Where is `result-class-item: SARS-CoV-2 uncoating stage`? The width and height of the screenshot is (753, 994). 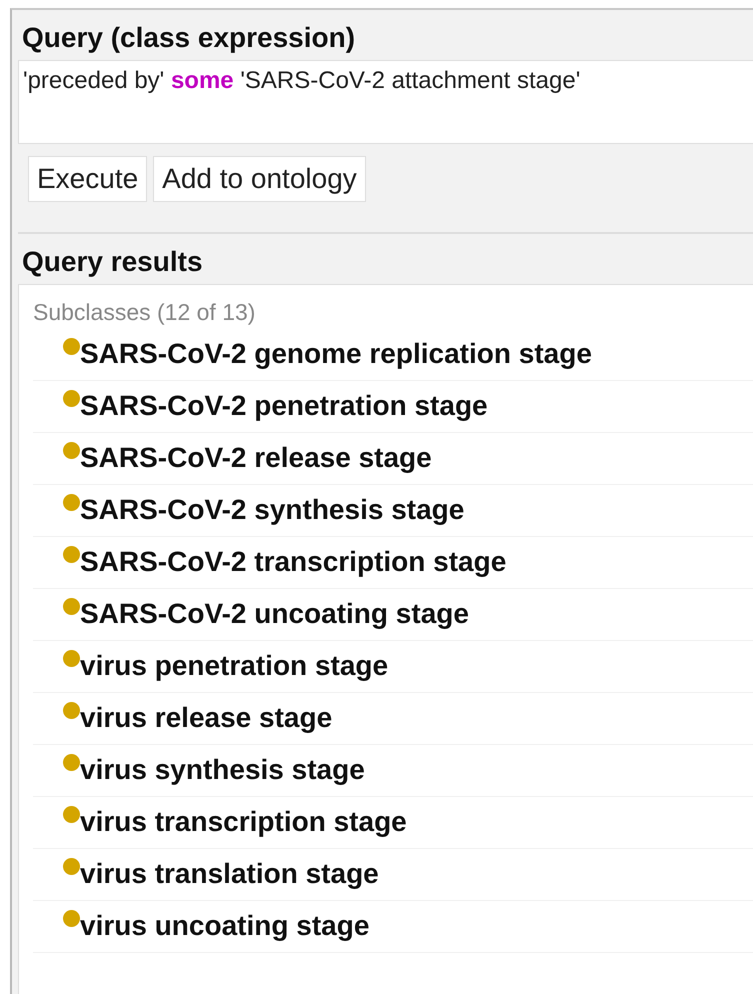
result-class-item: SARS-CoV-2 uncoating stage is located at coordinates (274, 614).